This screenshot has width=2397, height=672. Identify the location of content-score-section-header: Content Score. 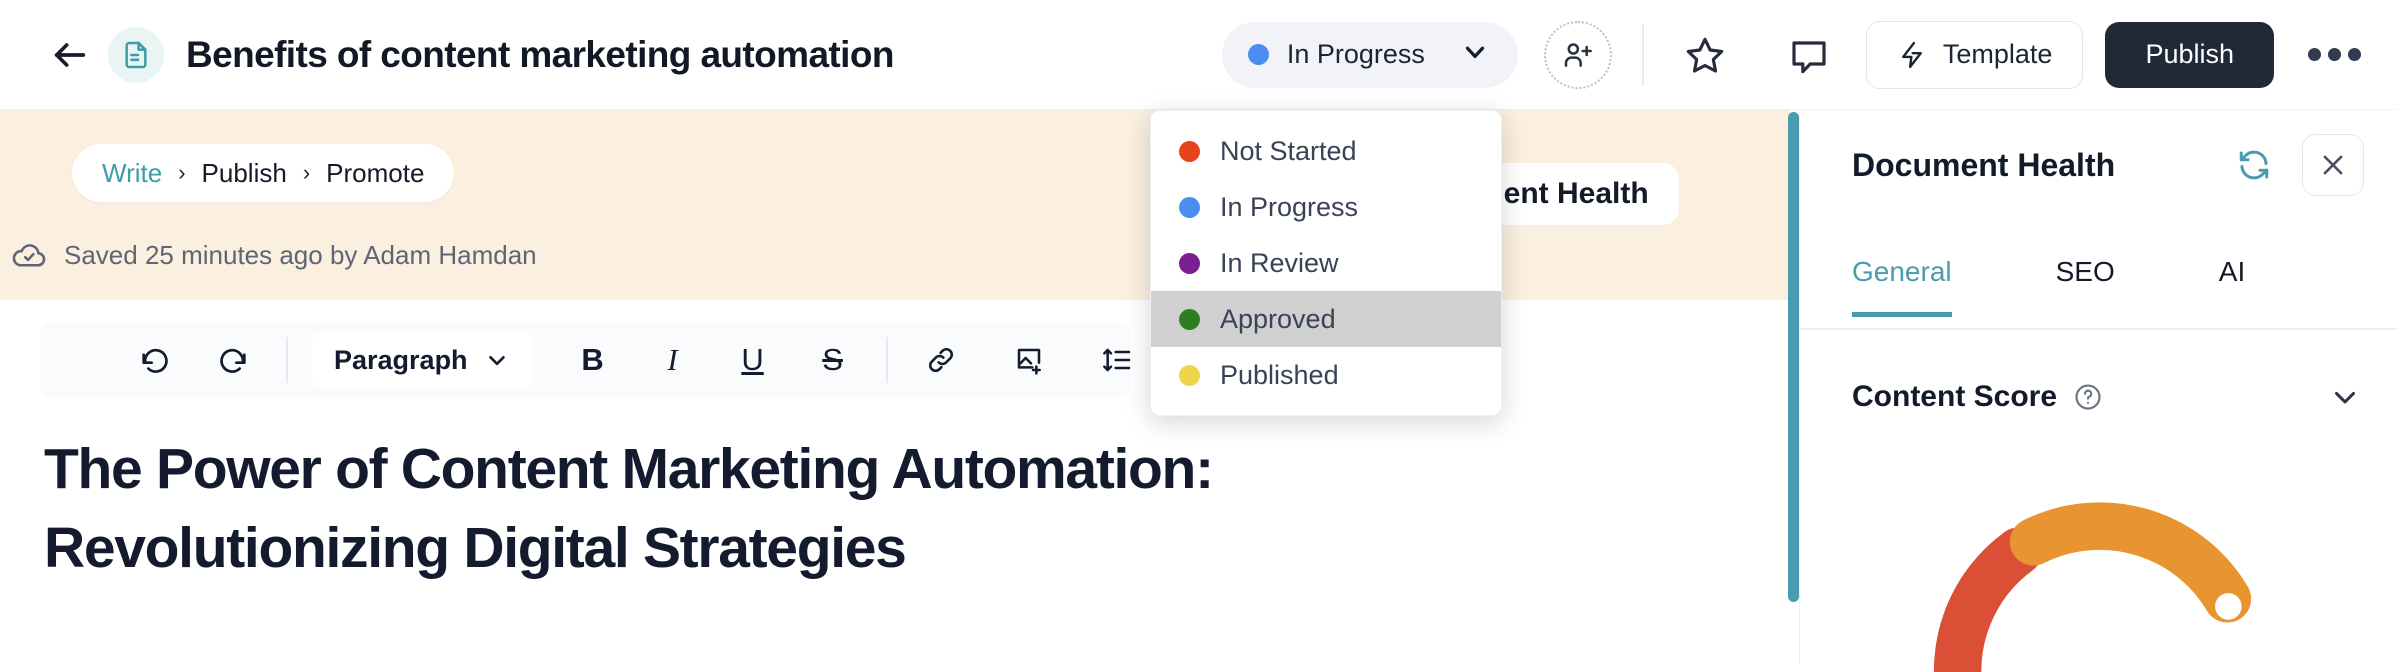
(2107, 397).